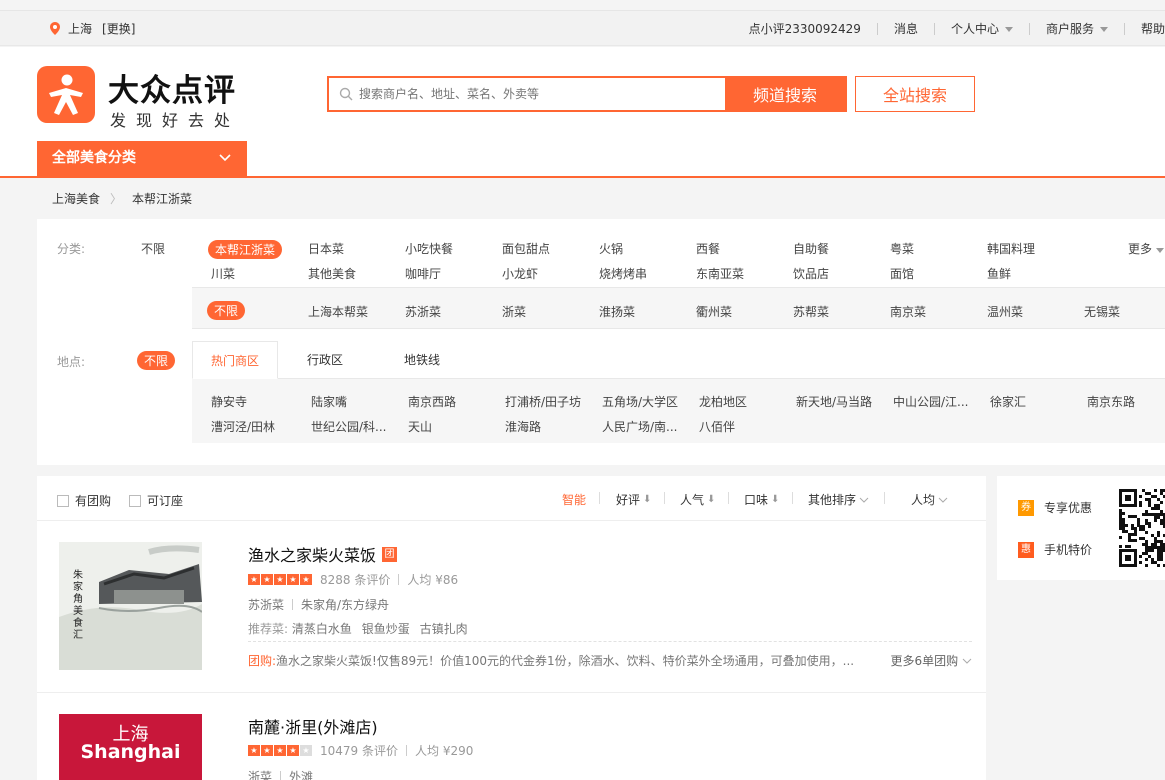  Describe the element at coordinates (84, 500) in the screenshot. I see `has-group-buy-checkbox: 有团购` at that location.